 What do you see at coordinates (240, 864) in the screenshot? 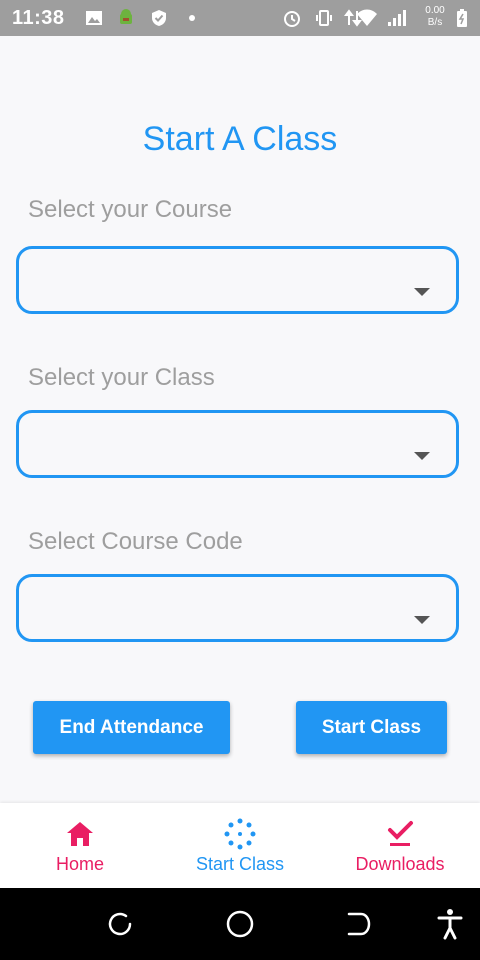
I see `nav-label-start-class: Start Class` at bounding box center [240, 864].